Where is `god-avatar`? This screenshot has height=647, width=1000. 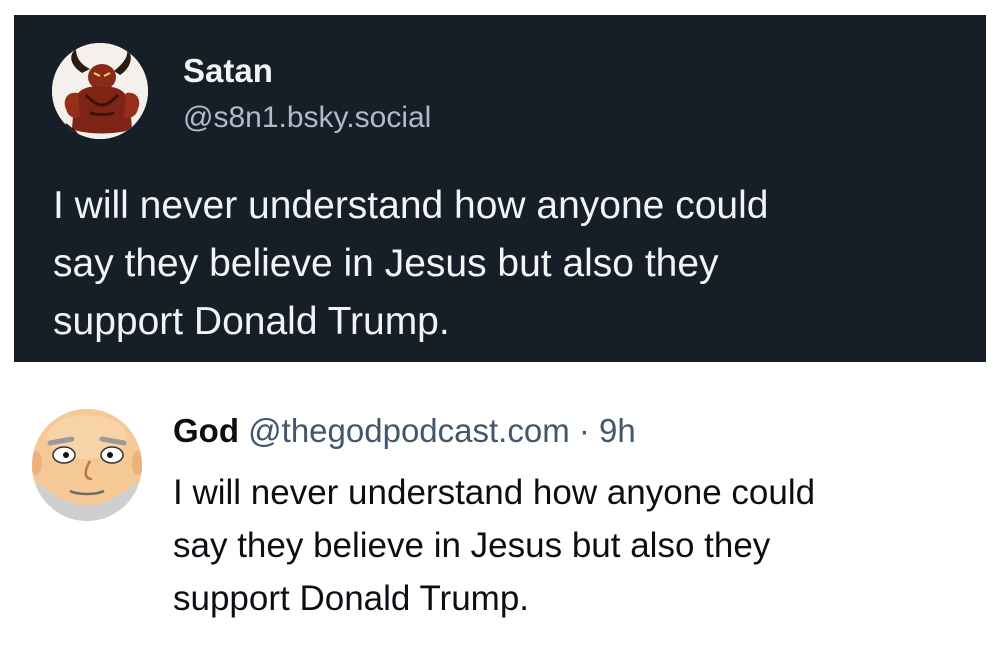 god-avatar is located at coordinates (87, 465).